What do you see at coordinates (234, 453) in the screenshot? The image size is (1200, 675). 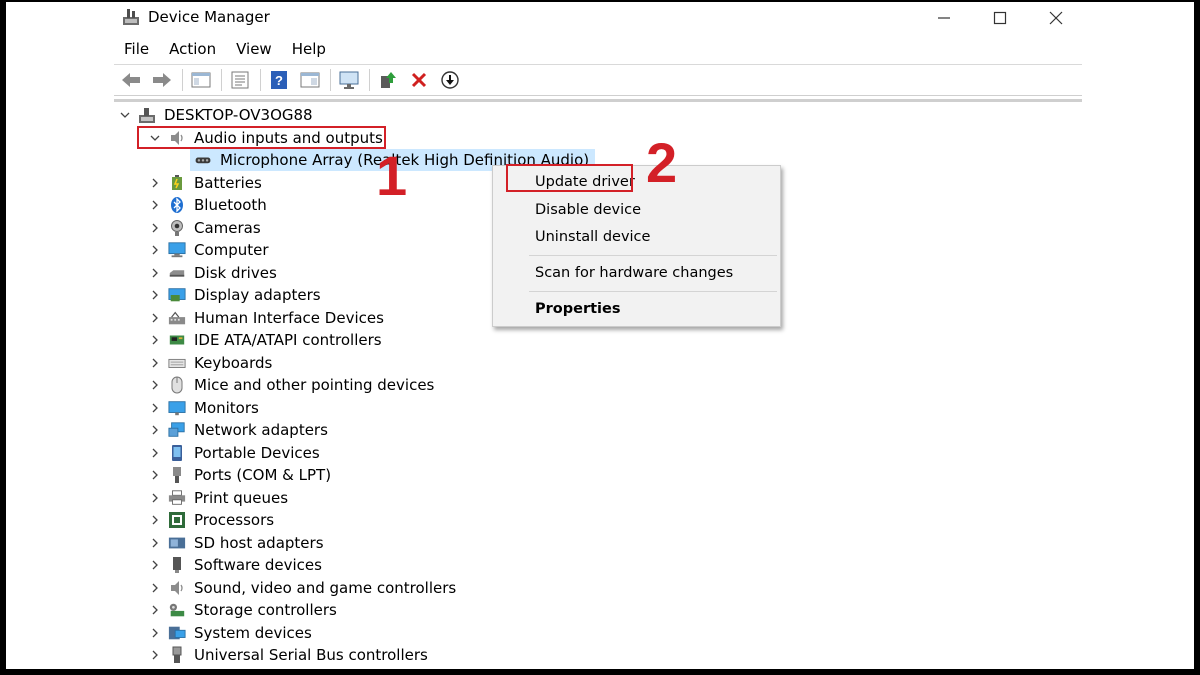 I see `category-portable-devices: Portable Devices` at bounding box center [234, 453].